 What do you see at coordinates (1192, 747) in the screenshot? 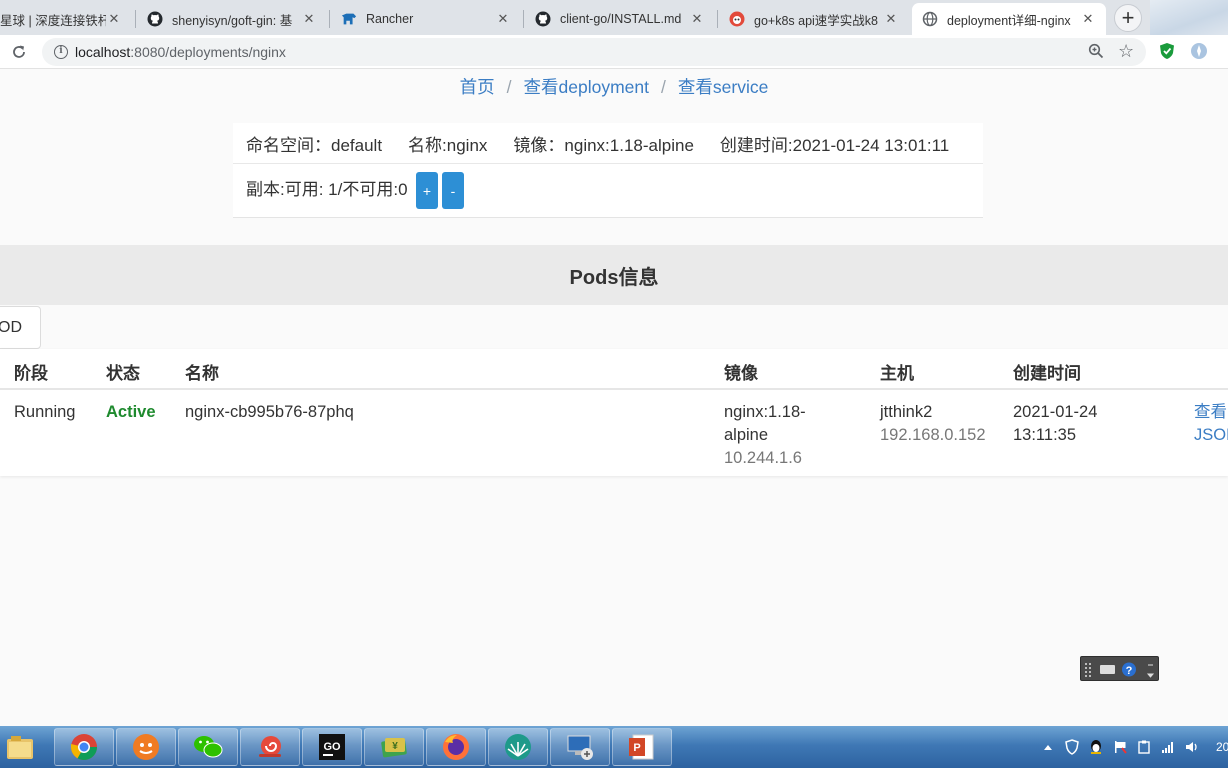
I see `volume-icon` at bounding box center [1192, 747].